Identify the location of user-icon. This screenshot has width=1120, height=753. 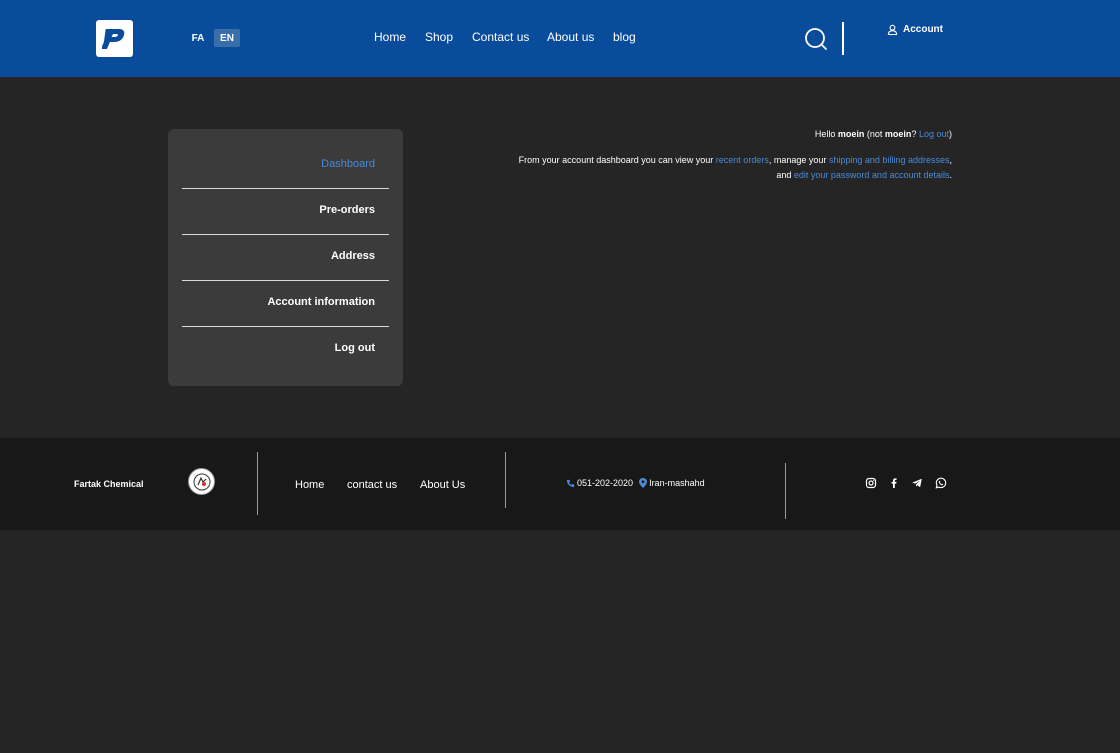
(892, 29).